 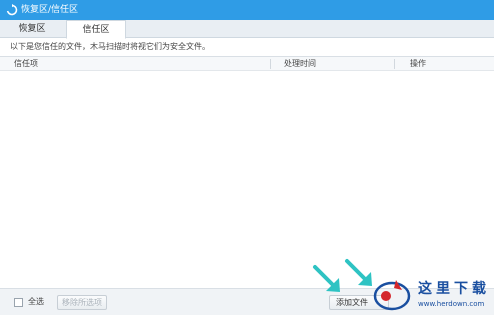 What do you see at coordinates (247, 64) in the screenshot?
I see `table-header: 信任项 处理时间 操作` at bounding box center [247, 64].